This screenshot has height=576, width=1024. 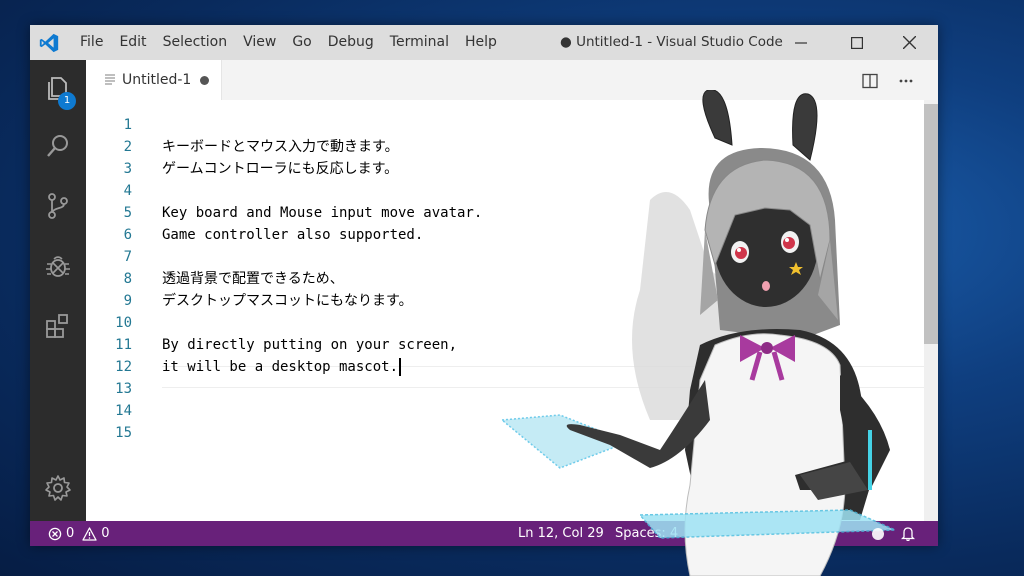 I want to click on menu-item-file: File, so click(x=91, y=42).